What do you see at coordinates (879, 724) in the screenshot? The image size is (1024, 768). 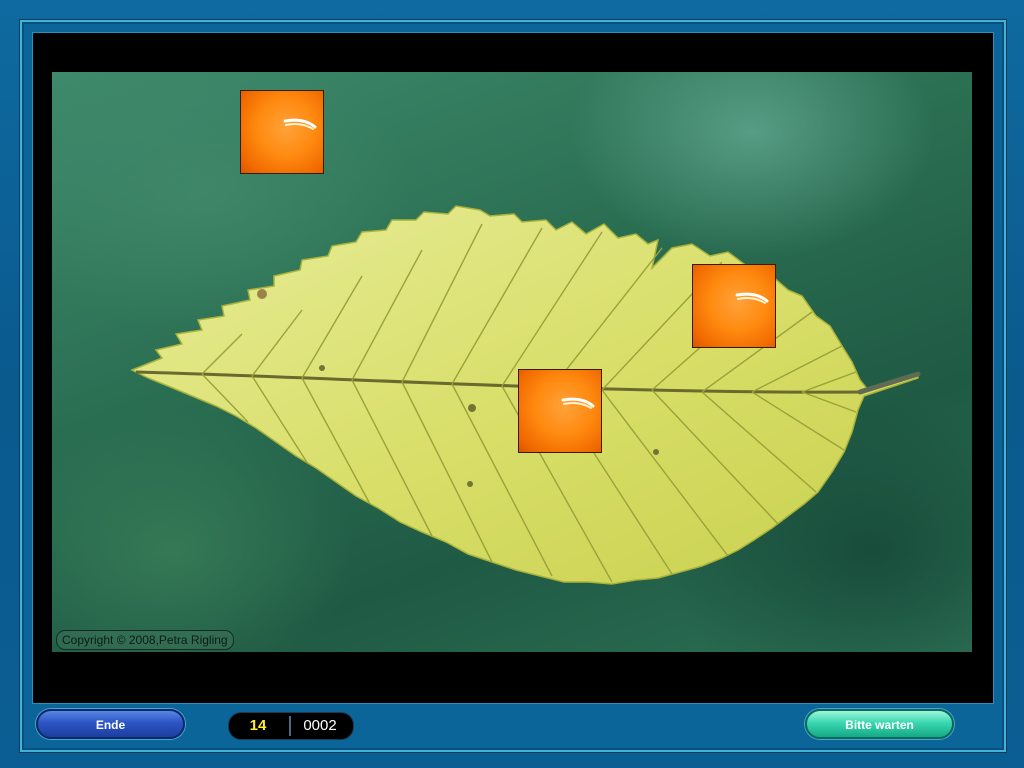 I see `wait-button: Bitte warten` at bounding box center [879, 724].